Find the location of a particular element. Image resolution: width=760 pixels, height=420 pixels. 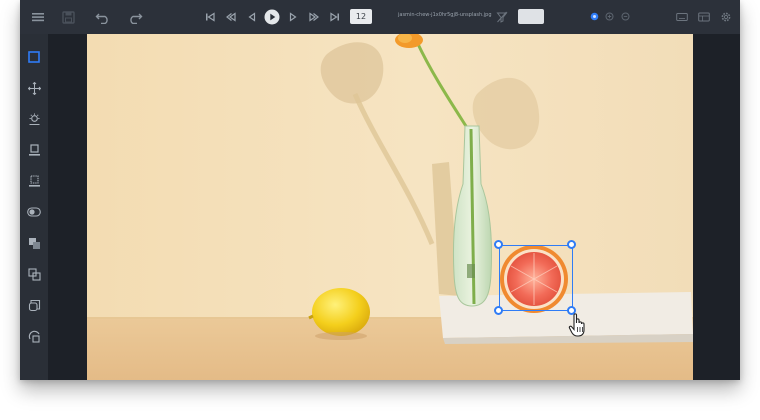

play-button is located at coordinates (272, 17).